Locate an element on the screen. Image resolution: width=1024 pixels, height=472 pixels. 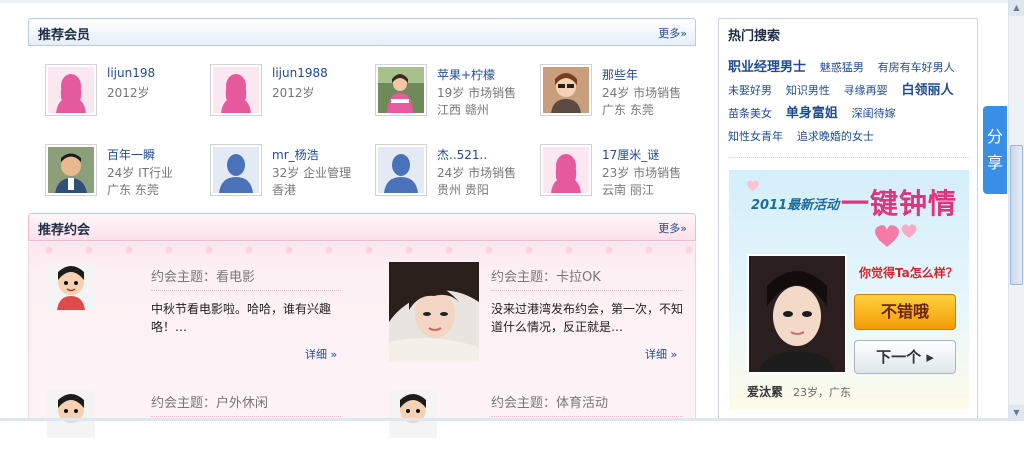
member-location: 贵州 贵阳 is located at coordinates (463, 190).